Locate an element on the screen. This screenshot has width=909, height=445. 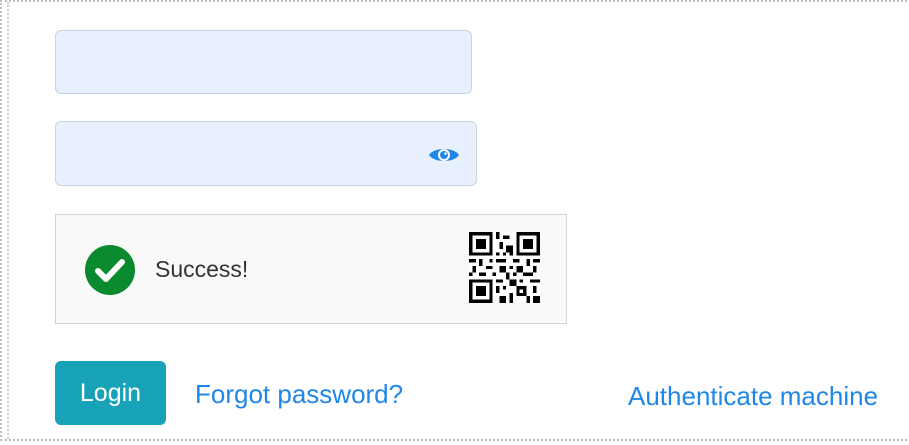
checkmark-circle-icon is located at coordinates (110, 270).